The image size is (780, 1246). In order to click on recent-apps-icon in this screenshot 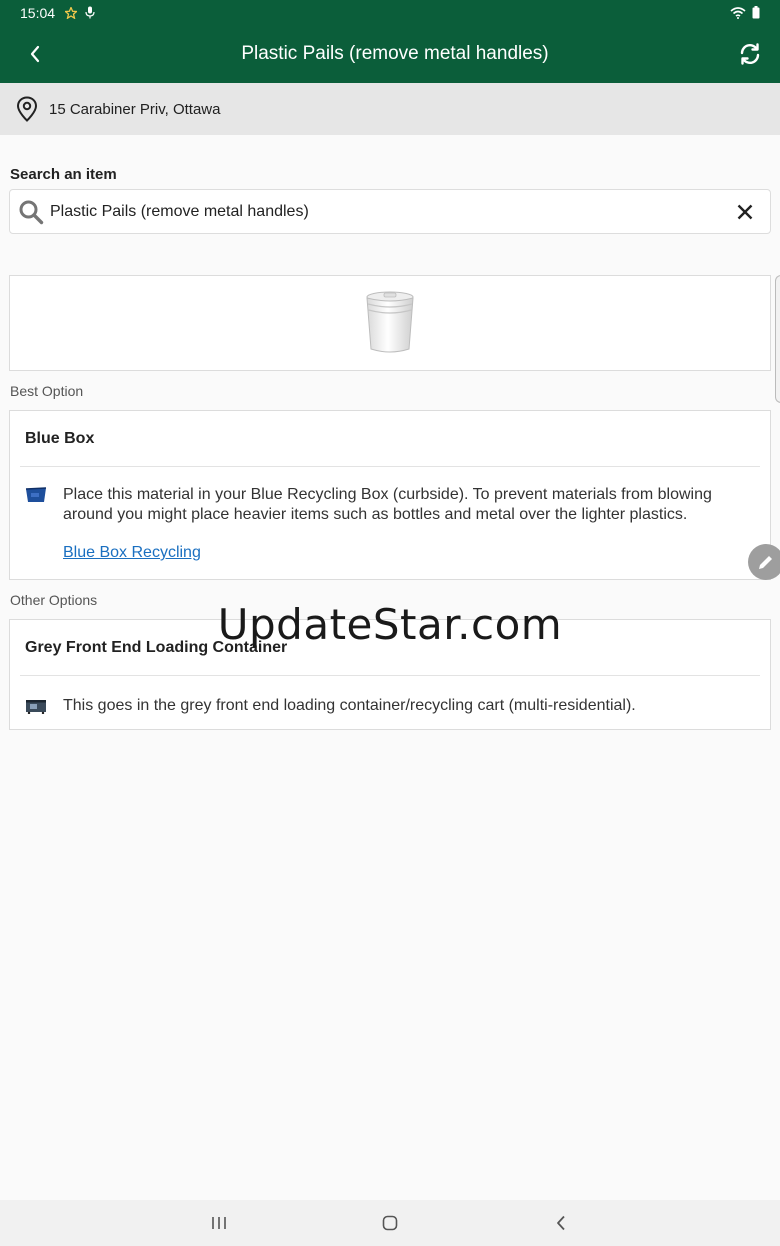, I will do `click(219, 1223)`.